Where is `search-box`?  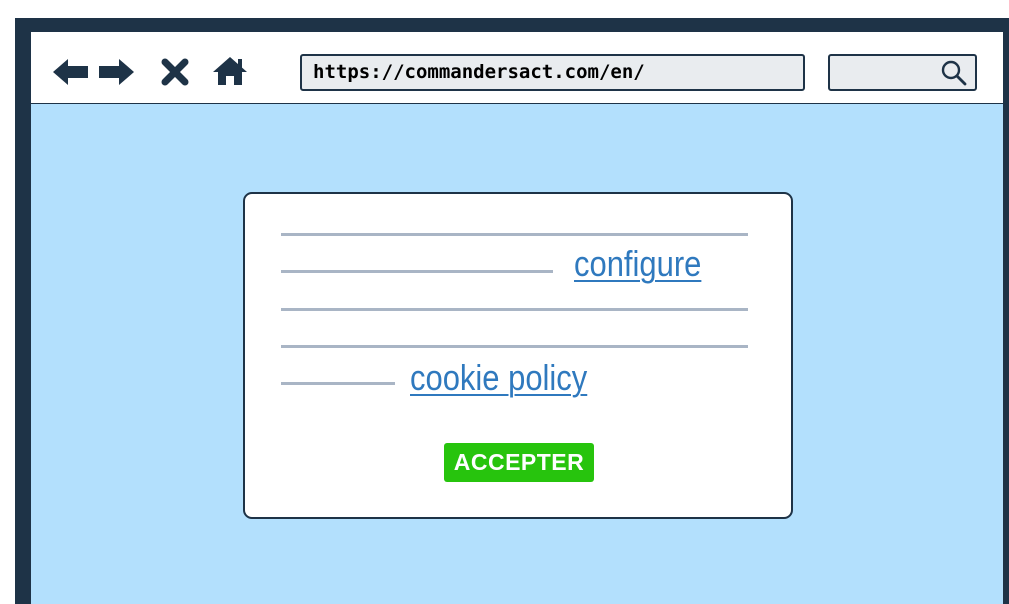 search-box is located at coordinates (902, 72).